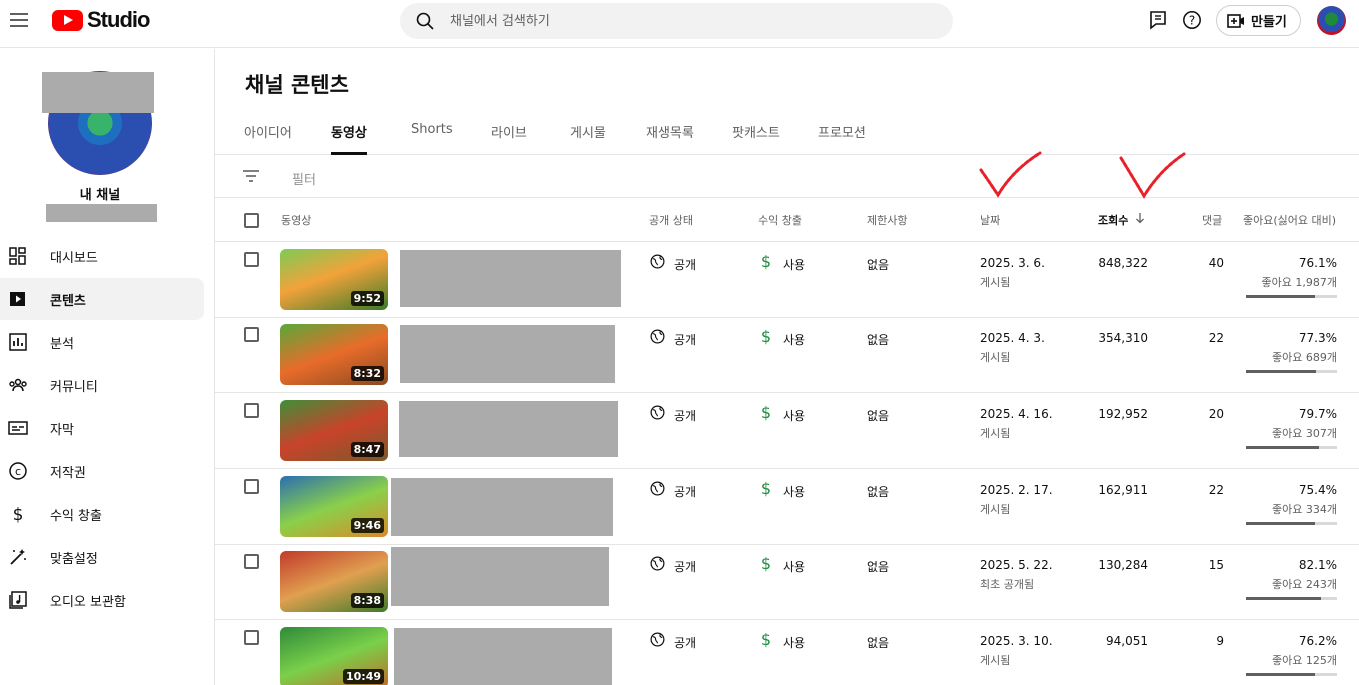  Describe the element at coordinates (118, 19) in the screenshot. I see `logo-text: Studio` at that location.